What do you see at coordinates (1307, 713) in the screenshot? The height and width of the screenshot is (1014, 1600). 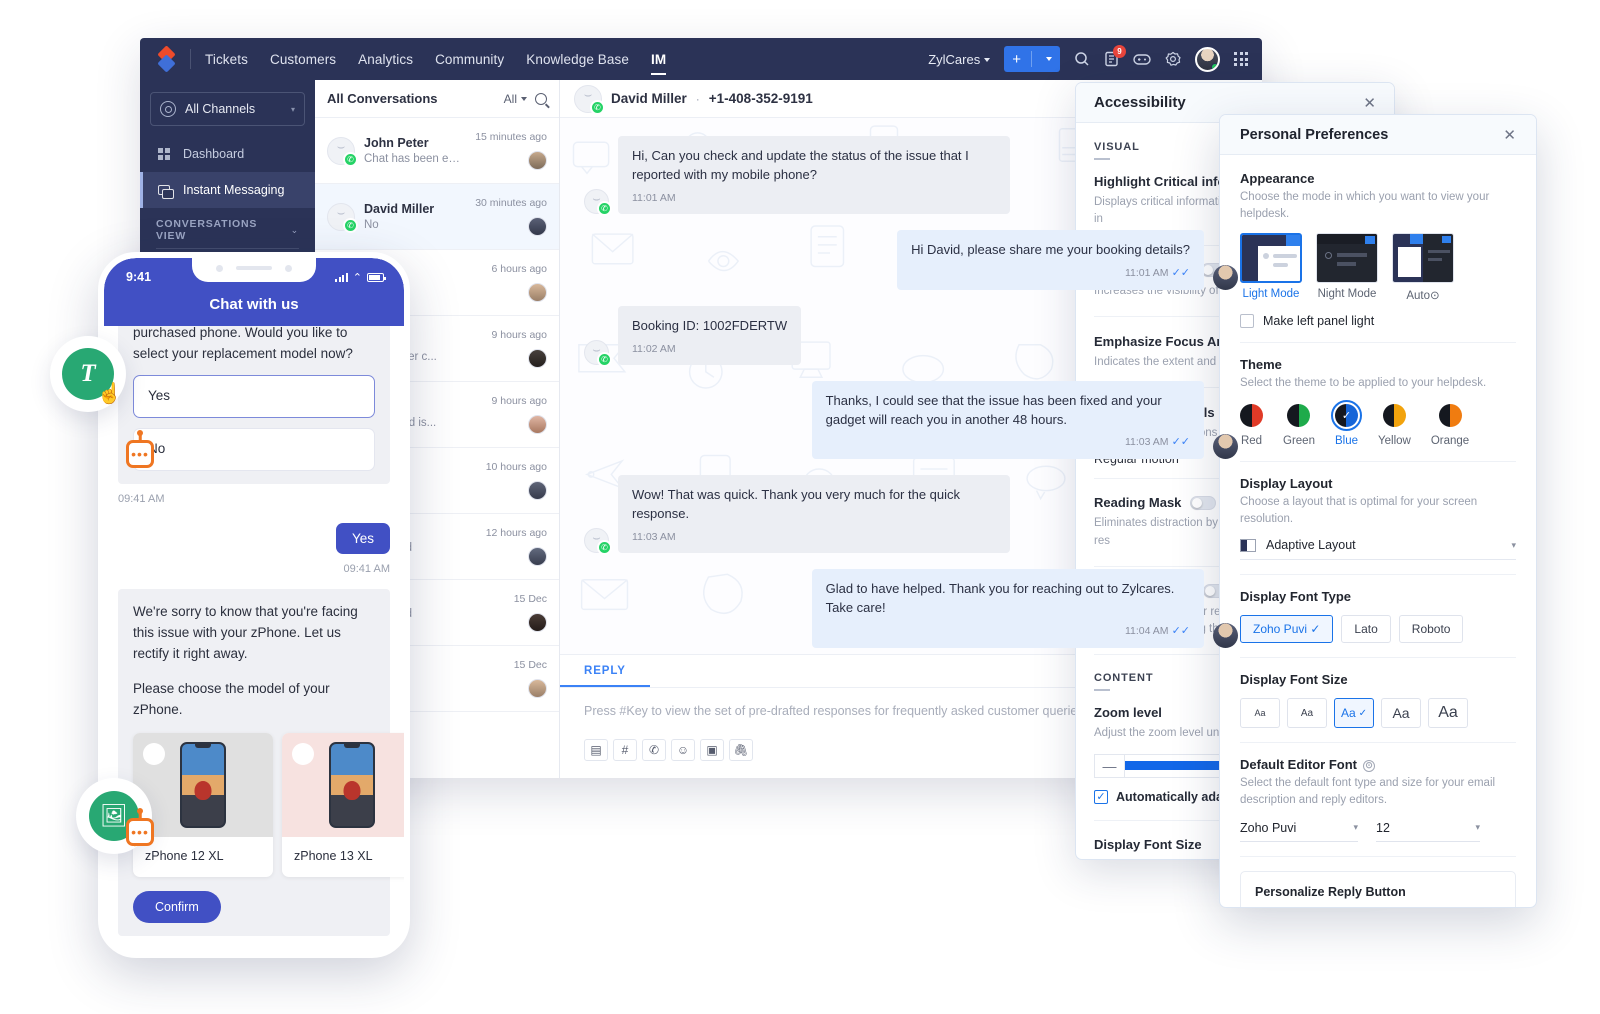 I see `font-size-chip-1: Aa` at bounding box center [1307, 713].